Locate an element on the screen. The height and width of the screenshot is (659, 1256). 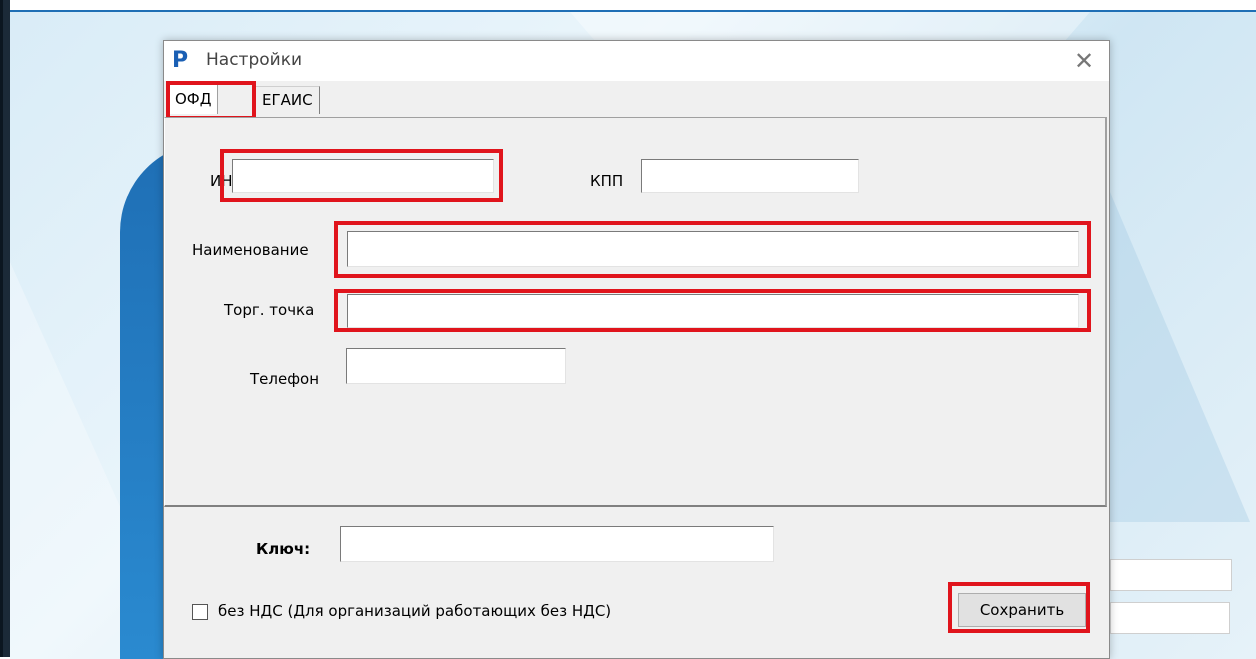
inn-input is located at coordinates (363, 176).